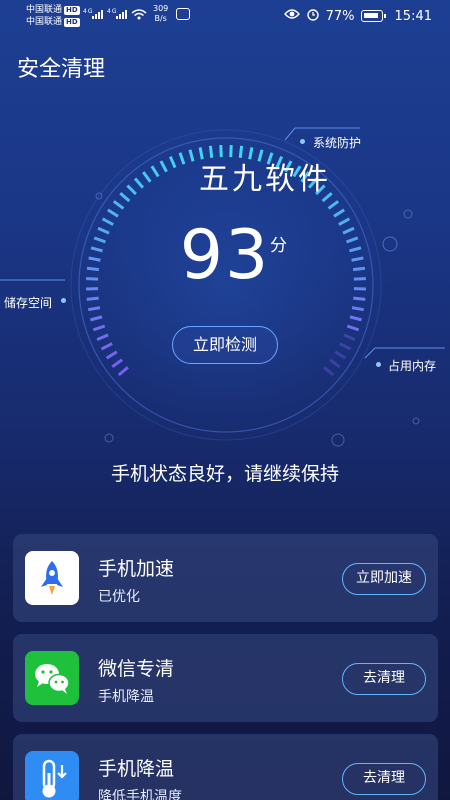  I want to click on carrier-1: 中国联通, so click(44, 10).